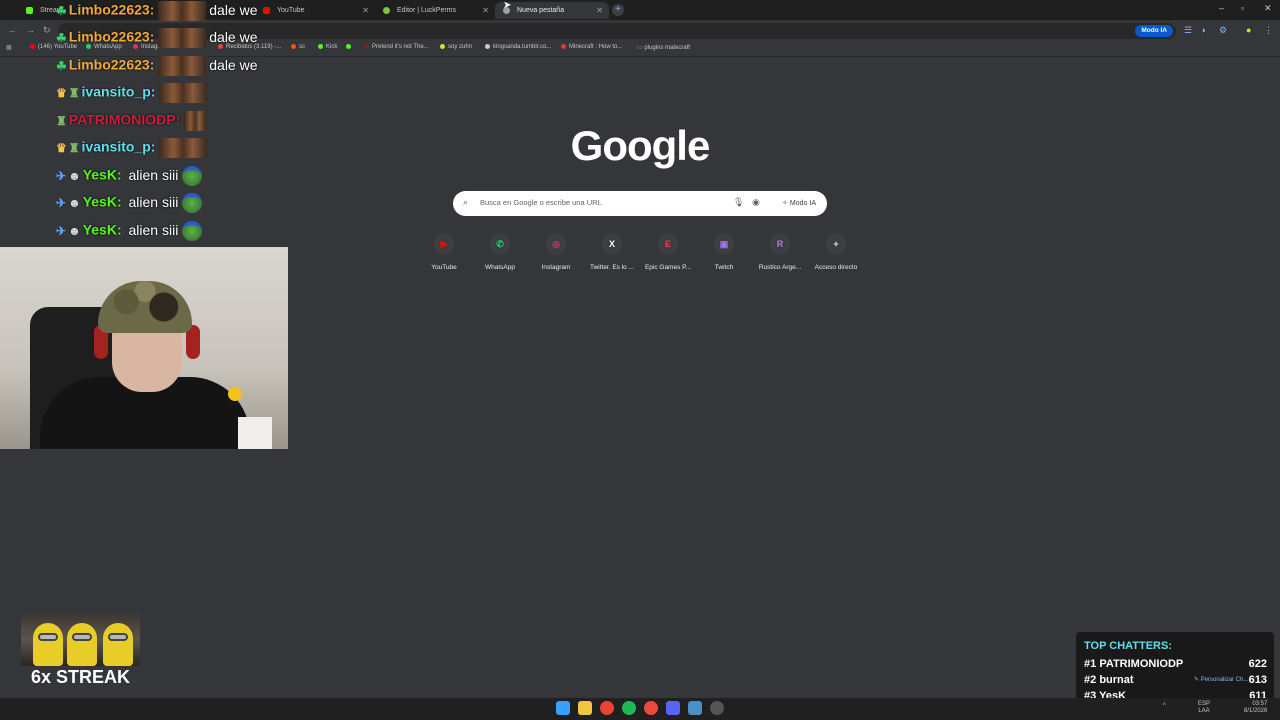  I want to click on streak-label: 6x STREAK, so click(80, 677).